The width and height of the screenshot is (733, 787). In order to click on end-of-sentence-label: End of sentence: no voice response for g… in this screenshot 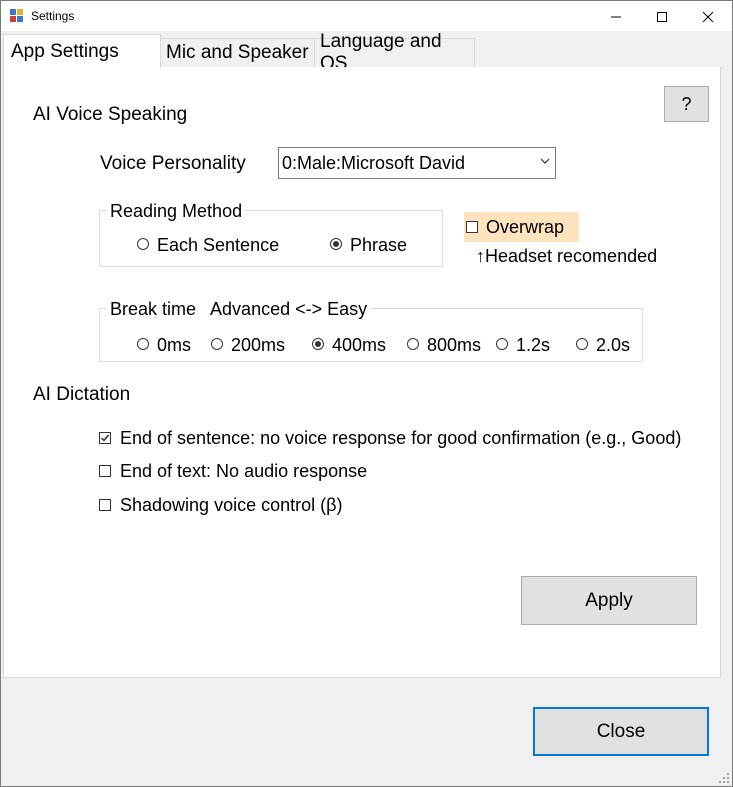, I will do `click(400, 438)`.